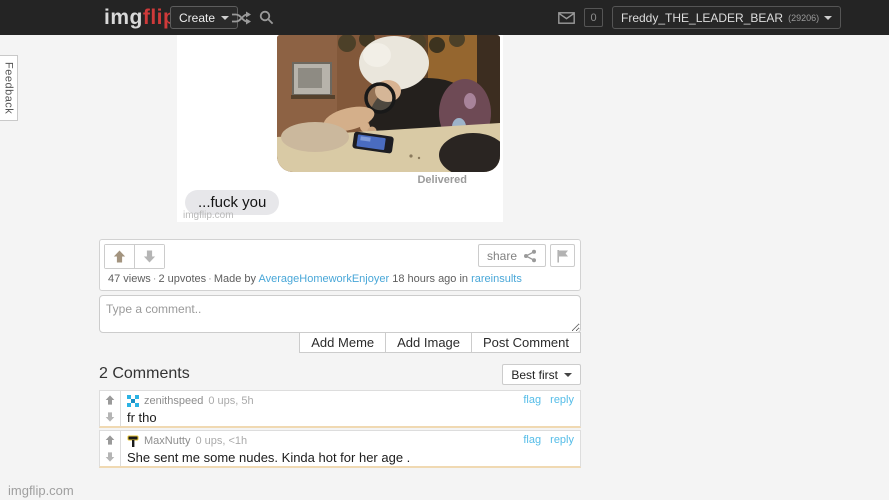 The width and height of the screenshot is (889, 500). I want to click on author-link: AverageHomeworkEnjoyer, so click(324, 279).